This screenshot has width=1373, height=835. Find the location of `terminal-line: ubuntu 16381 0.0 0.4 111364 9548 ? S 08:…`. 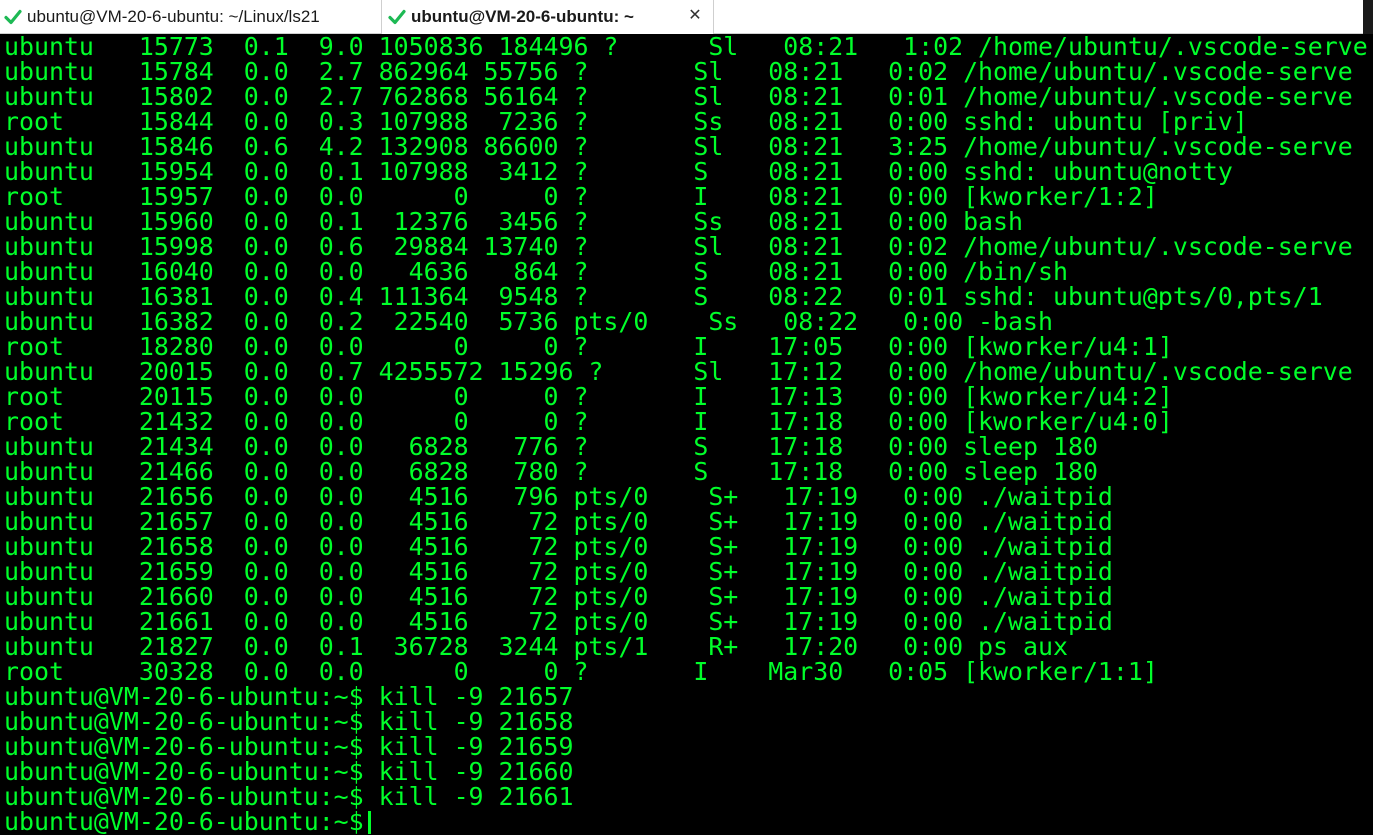

terminal-line: ubuntu 16381 0.0 0.4 111364 9548 ? S 08:… is located at coordinates (663, 296).